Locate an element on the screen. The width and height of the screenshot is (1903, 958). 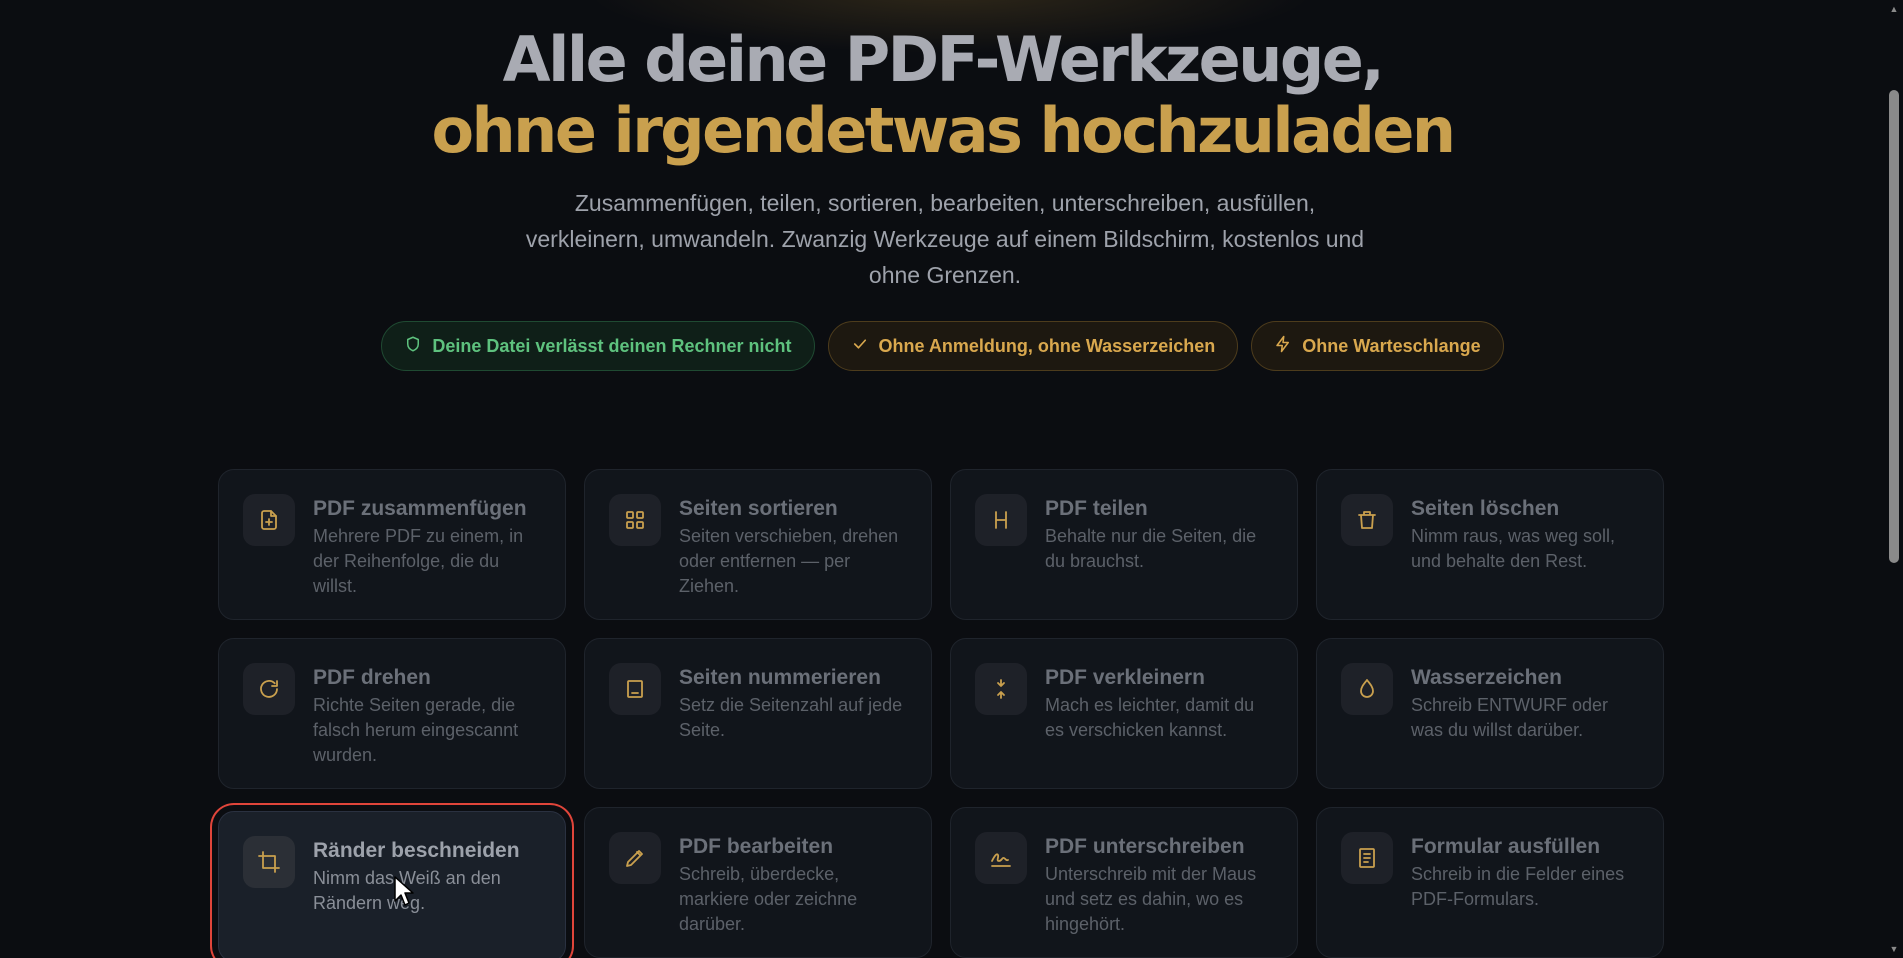
page-scrollbar: ▲ ▼ is located at coordinates (1894, 479).